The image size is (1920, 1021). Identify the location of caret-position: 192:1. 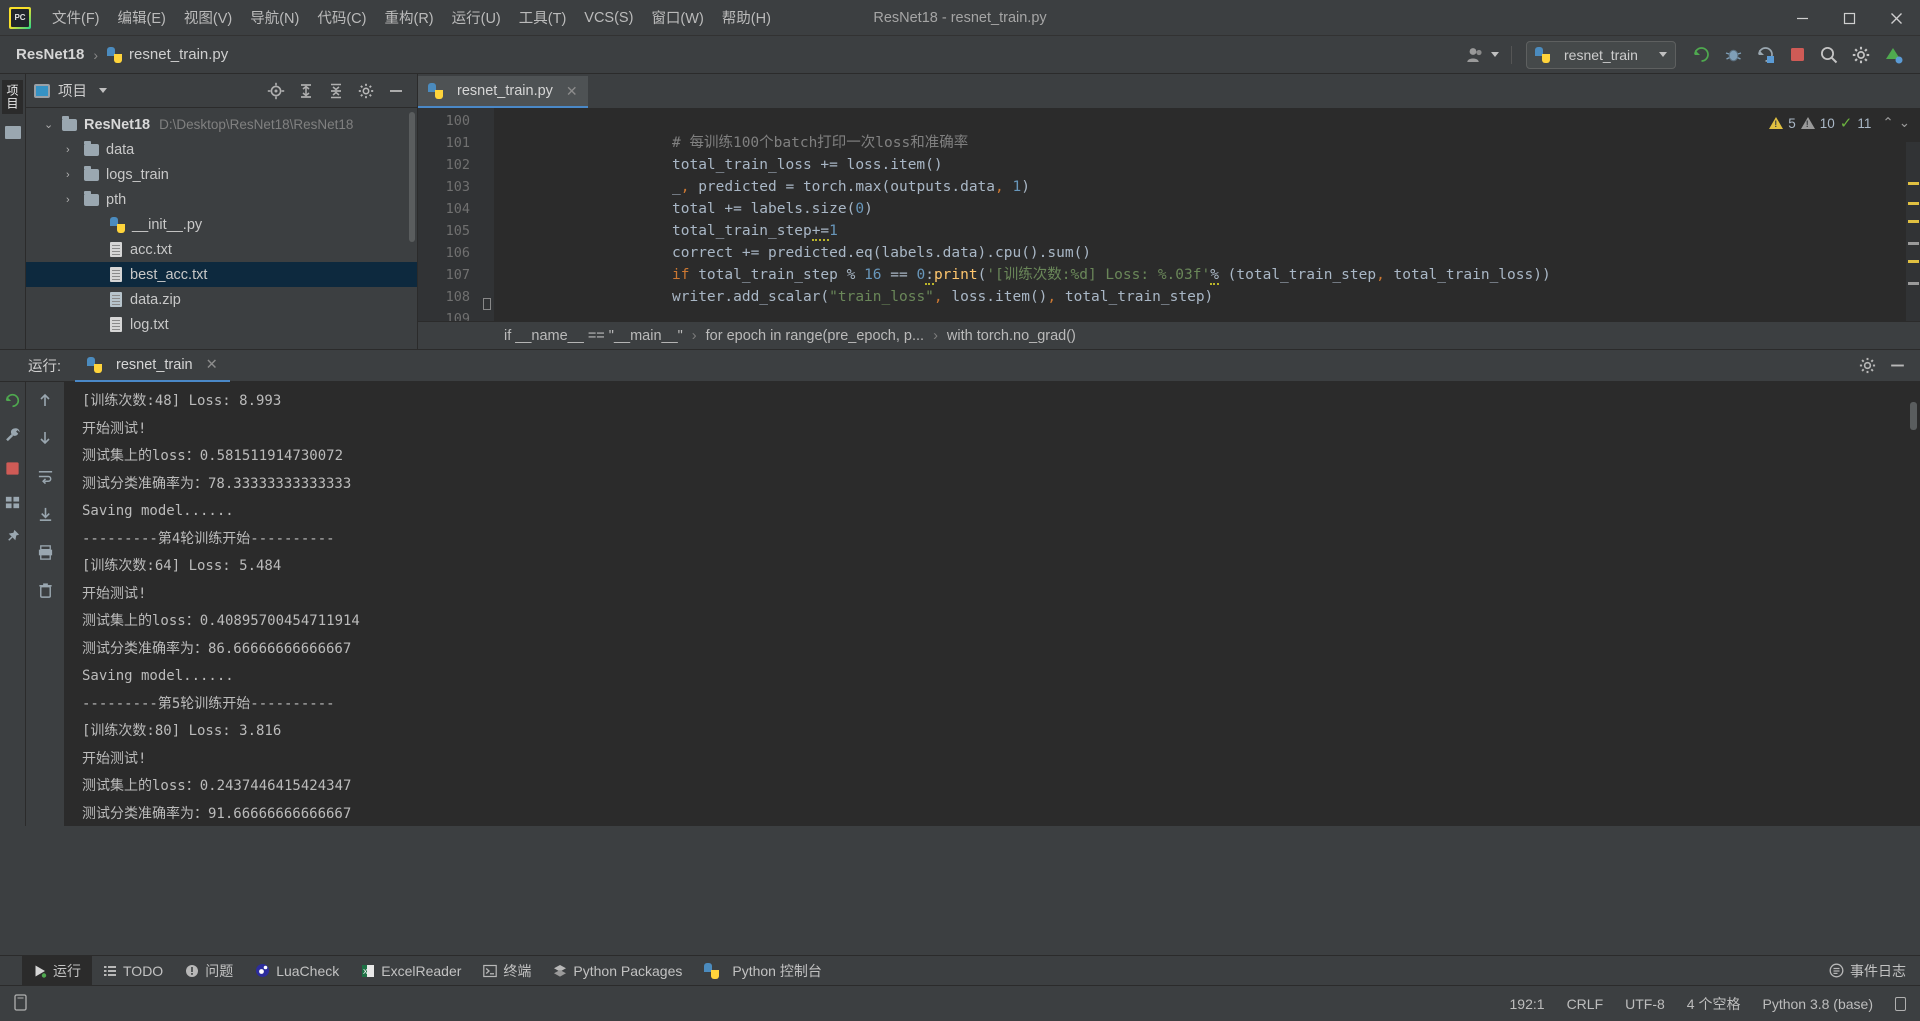
(1527, 1004).